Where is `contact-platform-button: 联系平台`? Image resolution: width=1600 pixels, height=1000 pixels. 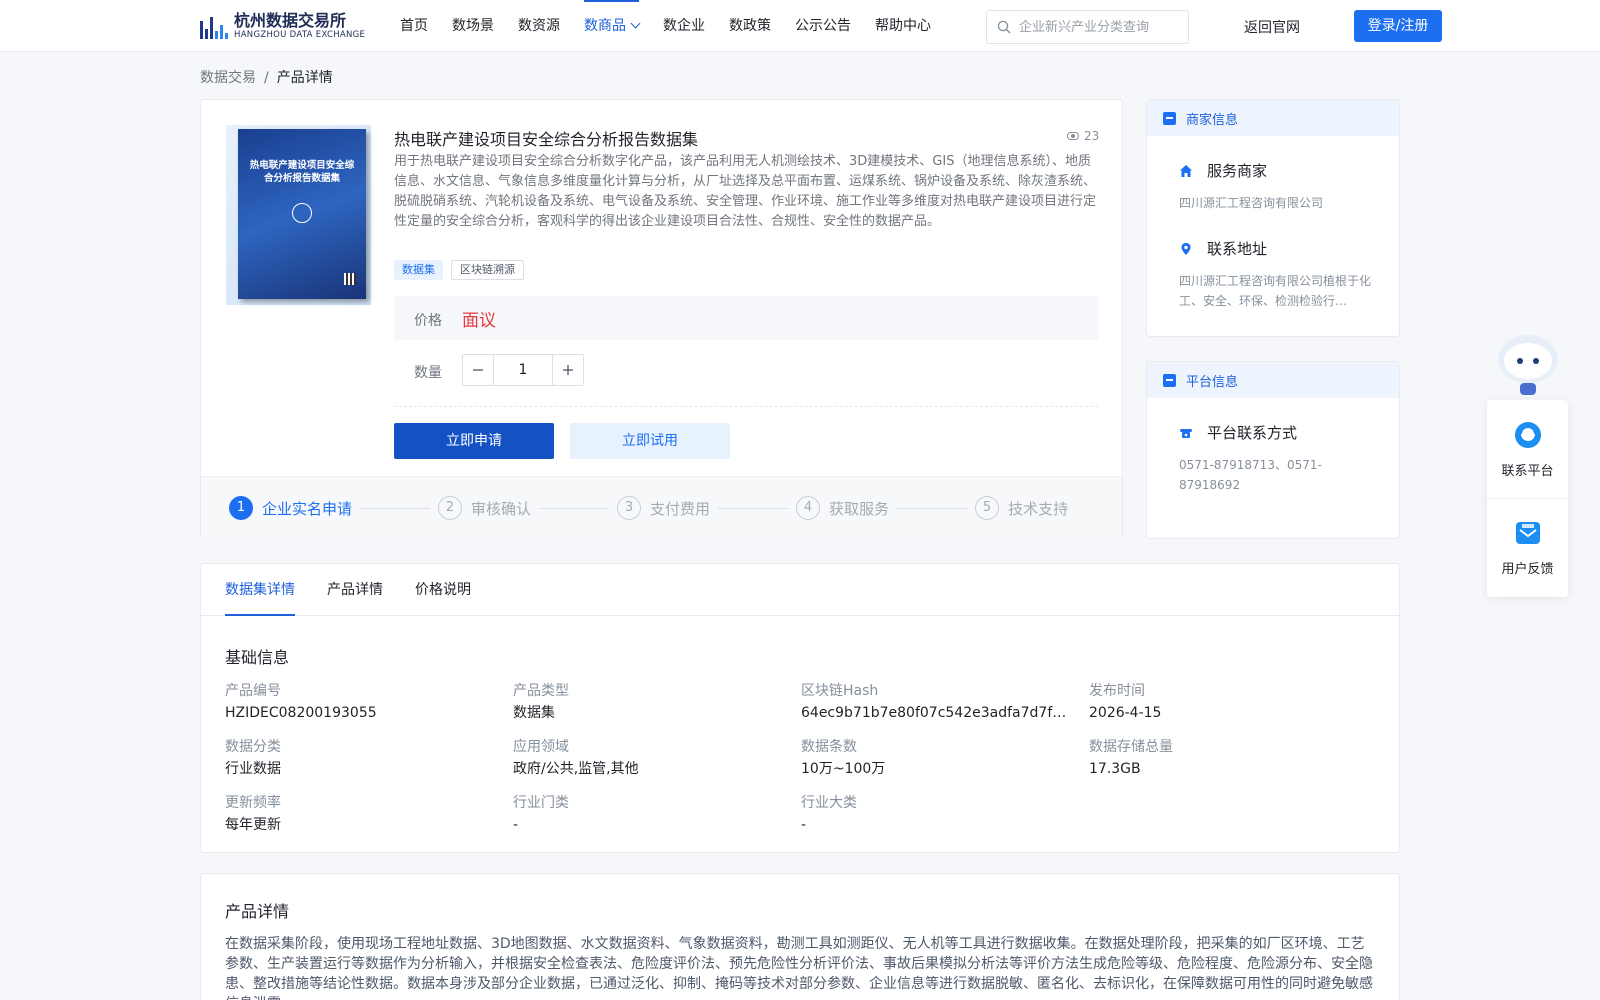 contact-platform-button: 联系平台 is located at coordinates (1527, 449).